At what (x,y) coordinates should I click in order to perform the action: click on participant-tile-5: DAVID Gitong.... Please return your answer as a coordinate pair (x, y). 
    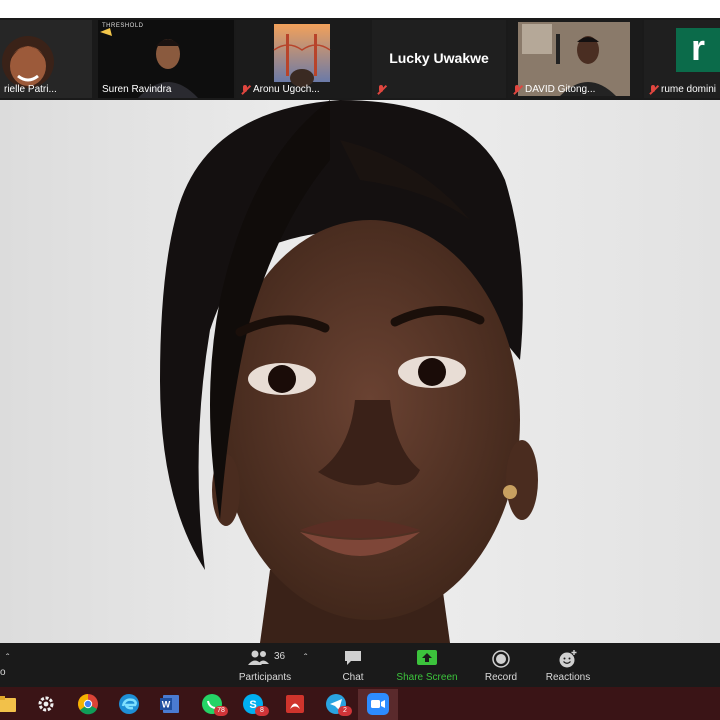
    Looking at the image, I should click on (575, 59).